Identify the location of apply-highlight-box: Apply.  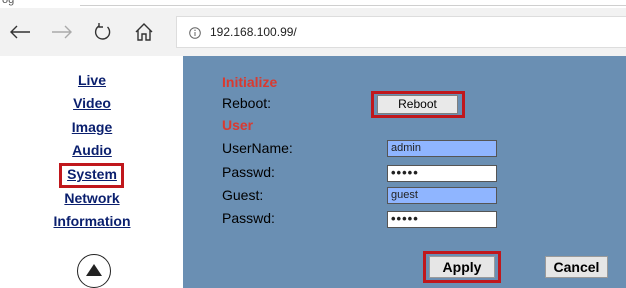
(462, 267).